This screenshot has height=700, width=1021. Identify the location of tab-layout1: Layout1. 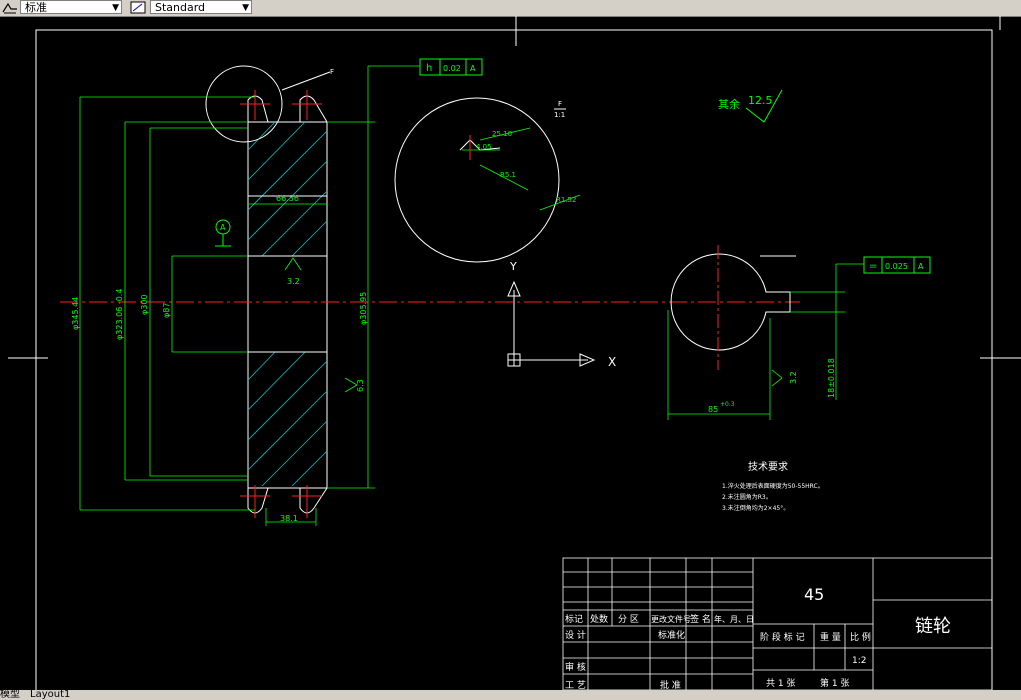
(50, 695).